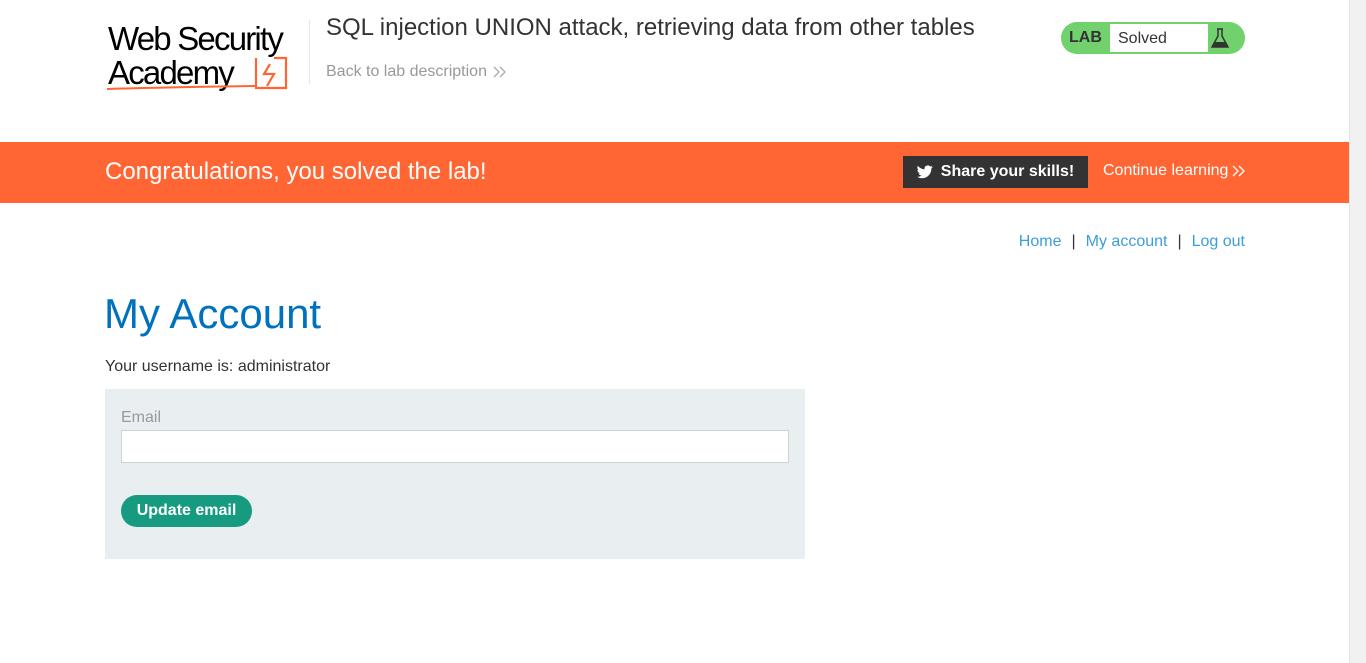  I want to click on twitter-icon, so click(924, 172).